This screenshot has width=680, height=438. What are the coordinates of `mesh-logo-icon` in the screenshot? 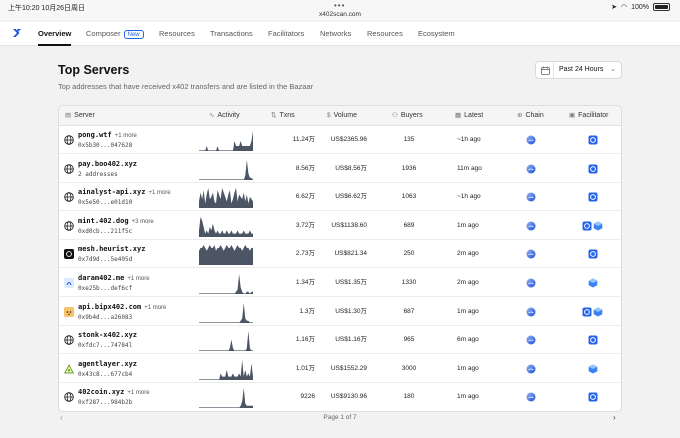 It's located at (69, 254).